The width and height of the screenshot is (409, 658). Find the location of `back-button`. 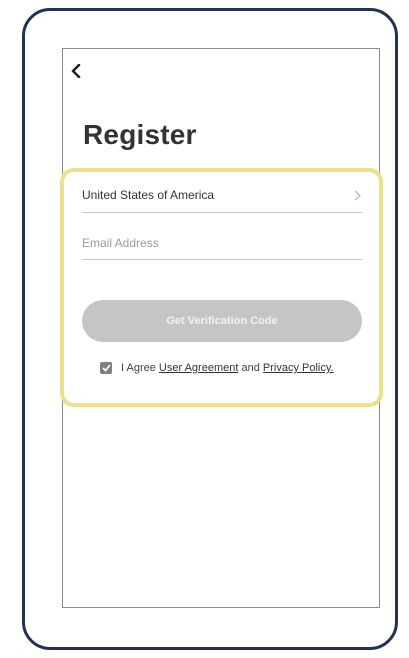

back-button is located at coordinates (76, 73).